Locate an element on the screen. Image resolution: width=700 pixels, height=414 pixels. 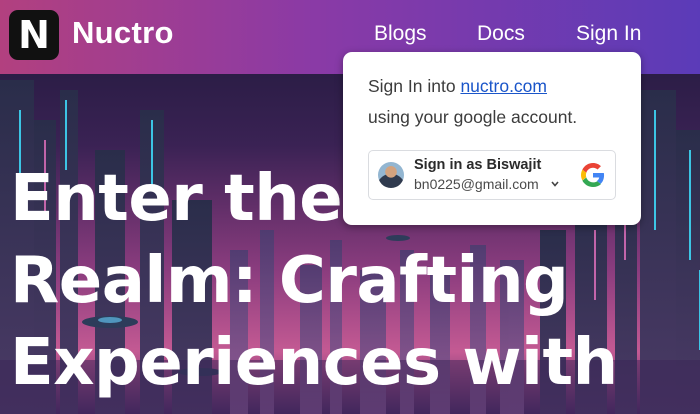
google-logo-icon is located at coordinates (593, 175).